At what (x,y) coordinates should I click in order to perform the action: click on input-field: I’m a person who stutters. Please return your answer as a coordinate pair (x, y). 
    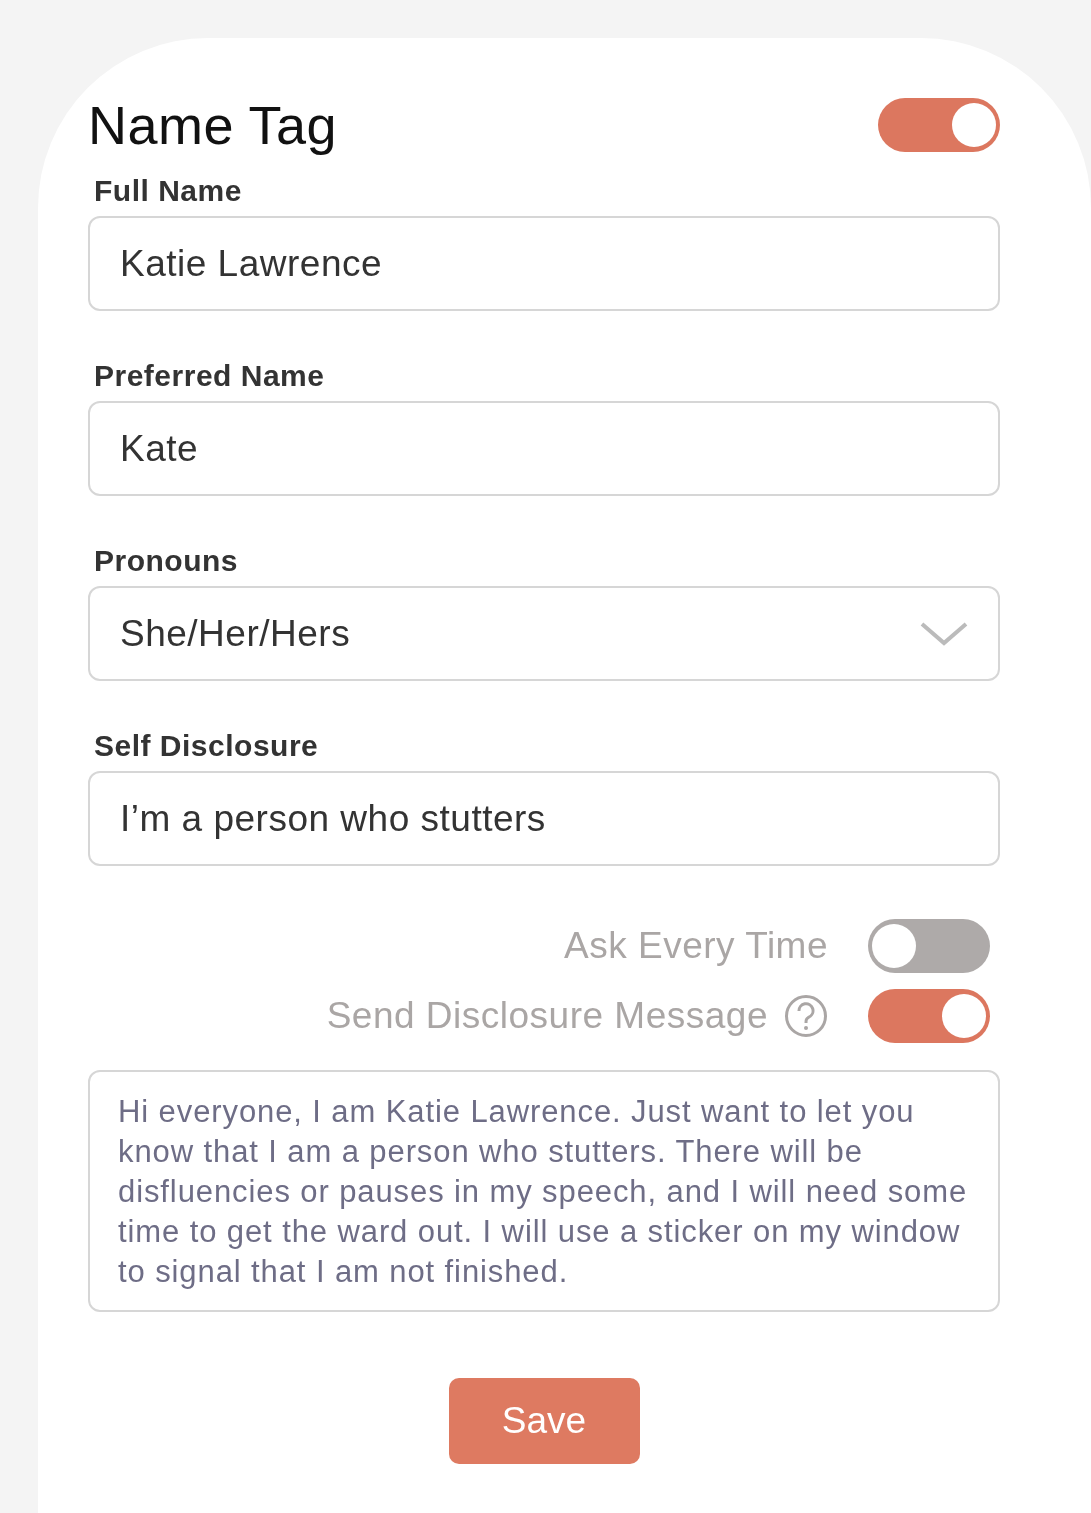
    Looking at the image, I should click on (544, 818).